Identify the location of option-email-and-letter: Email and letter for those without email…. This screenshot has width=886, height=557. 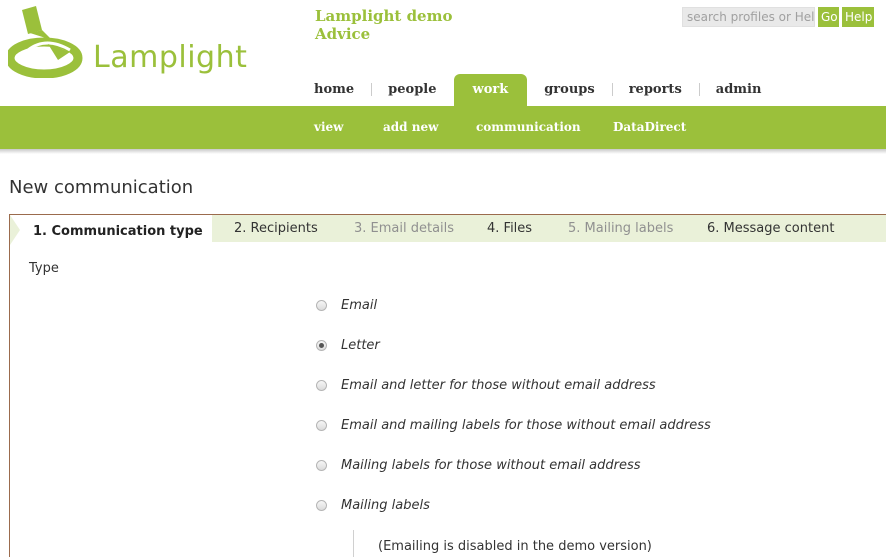
(486, 385).